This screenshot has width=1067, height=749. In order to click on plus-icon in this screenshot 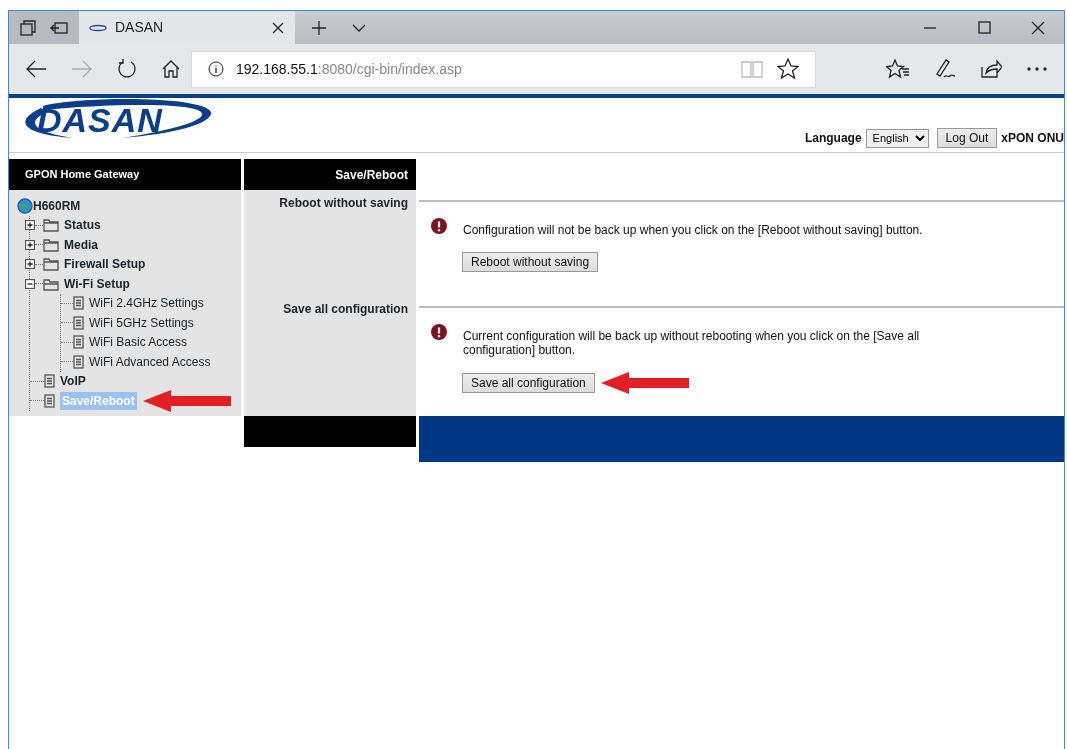, I will do `click(319, 27)`.